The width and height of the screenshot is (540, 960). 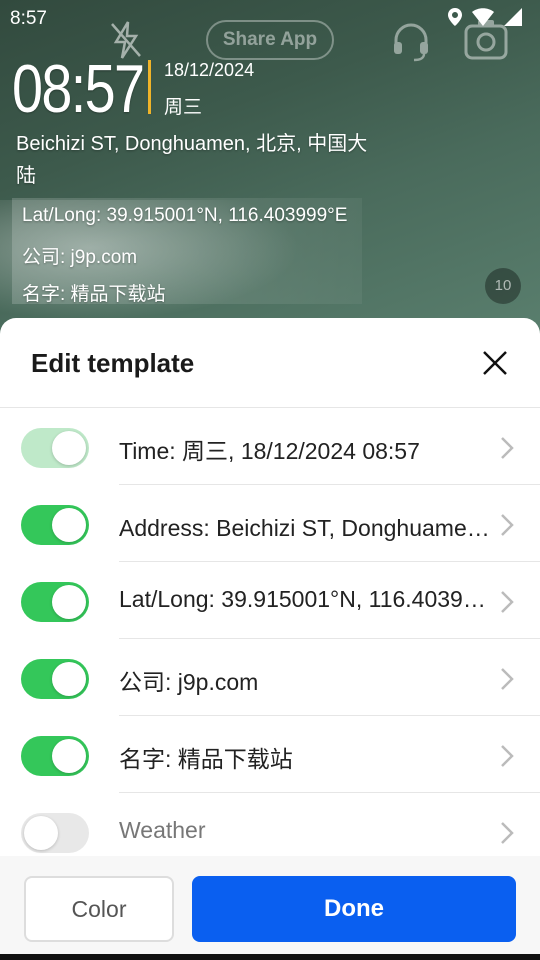 What do you see at coordinates (503, 286) in the screenshot?
I see `photo-count-badge: 10` at bounding box center [503, 286].